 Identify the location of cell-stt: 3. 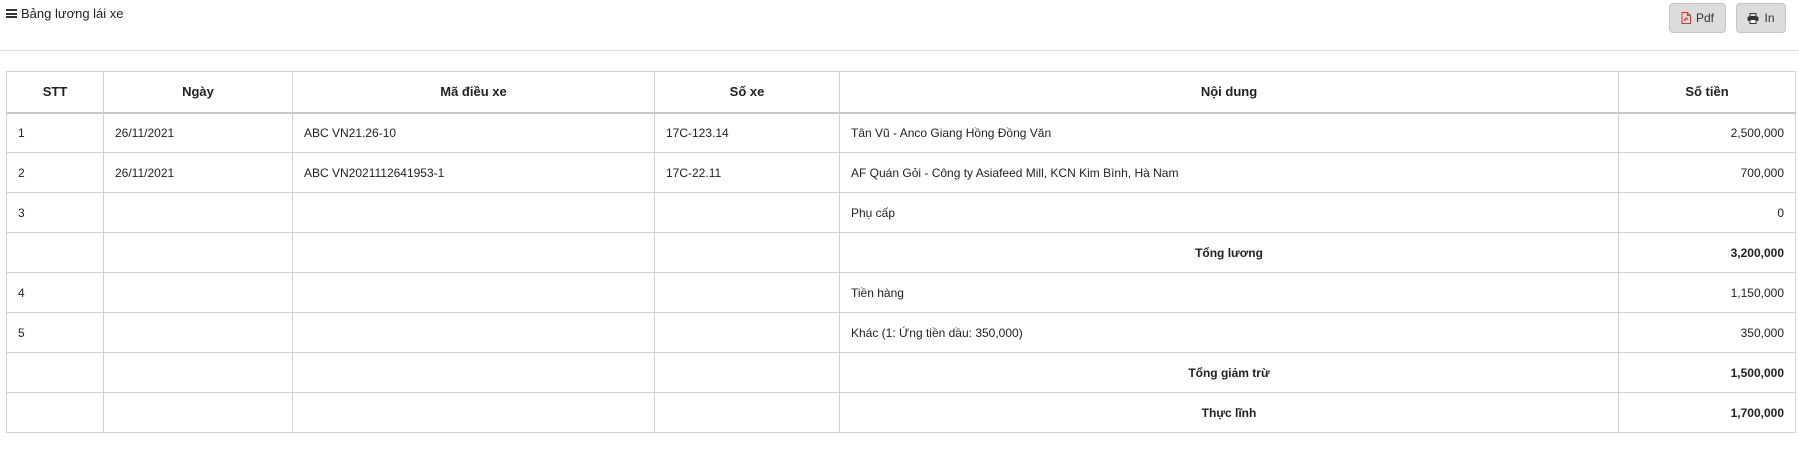
(55, 212).